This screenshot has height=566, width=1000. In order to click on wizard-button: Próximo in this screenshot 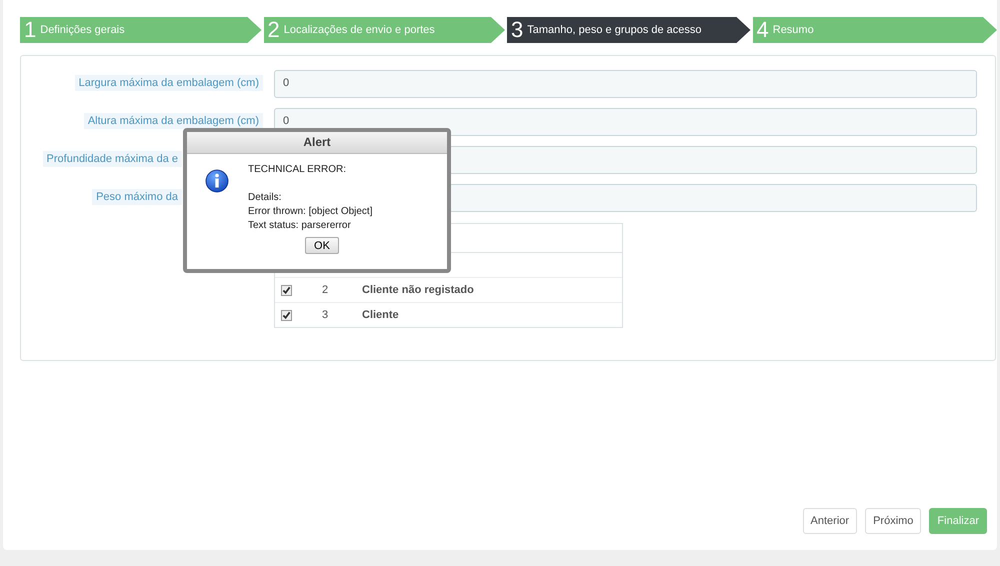, I will do `click(893, 521)`.